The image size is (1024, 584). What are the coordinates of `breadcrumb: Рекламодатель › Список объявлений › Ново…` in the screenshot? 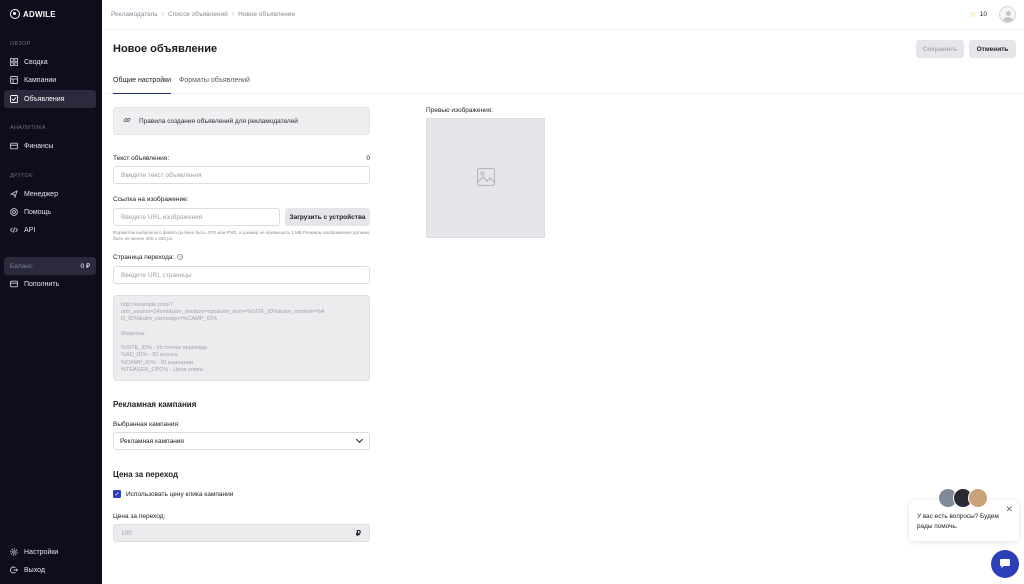 It's located at (203, 14).